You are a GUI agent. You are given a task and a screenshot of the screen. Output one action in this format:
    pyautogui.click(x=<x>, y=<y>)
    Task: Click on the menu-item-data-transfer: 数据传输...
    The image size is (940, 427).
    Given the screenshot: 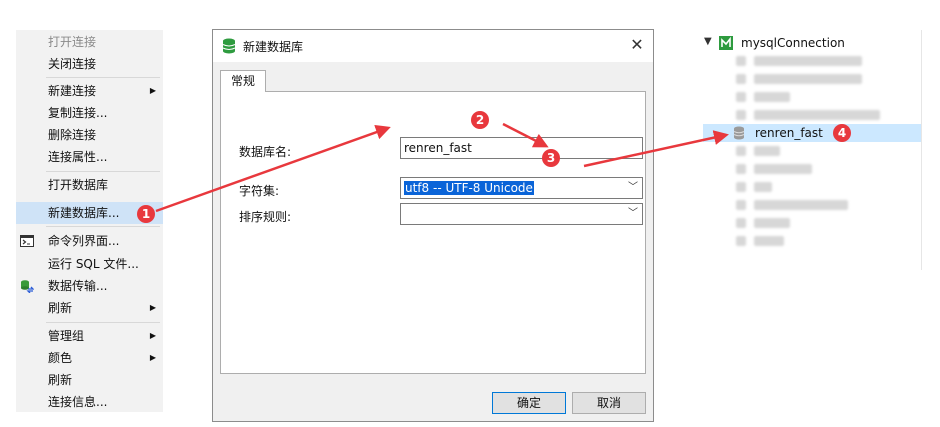 What is the action you would take?
    pyautogui.click(x=89, y=286)
    